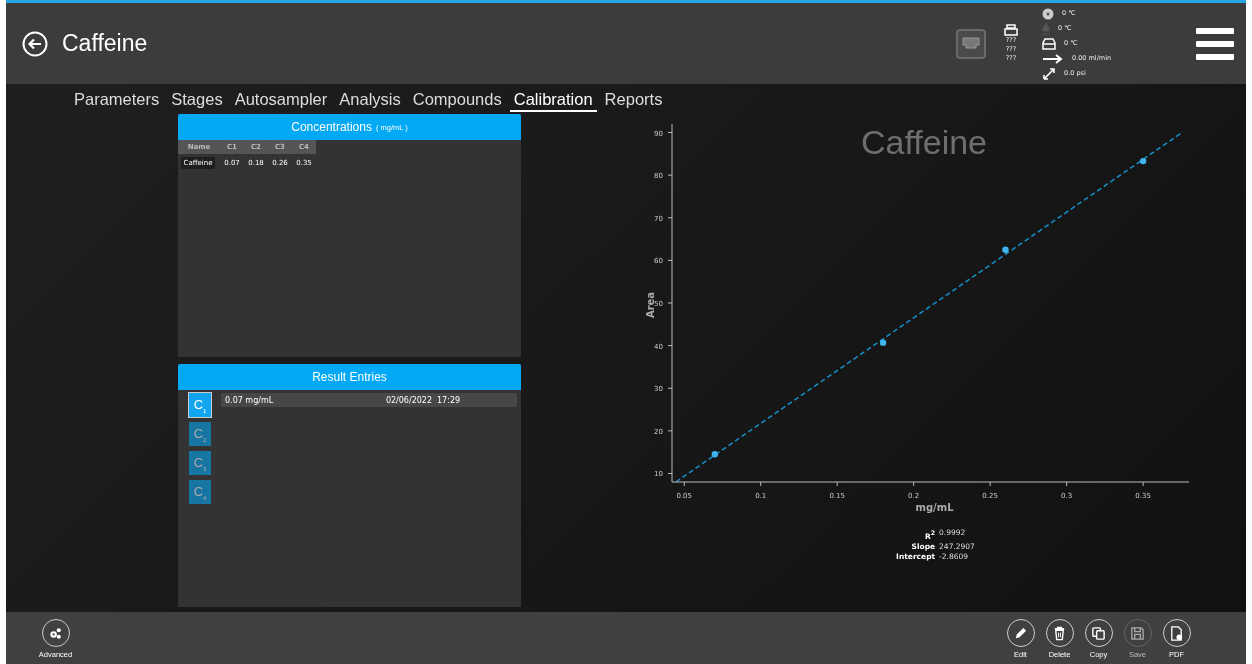 This screenshot has width=1252, height=664. Describe the element at coordinates (105, 43) in the screenshot. I see `page-title: Caffeine` at that location.